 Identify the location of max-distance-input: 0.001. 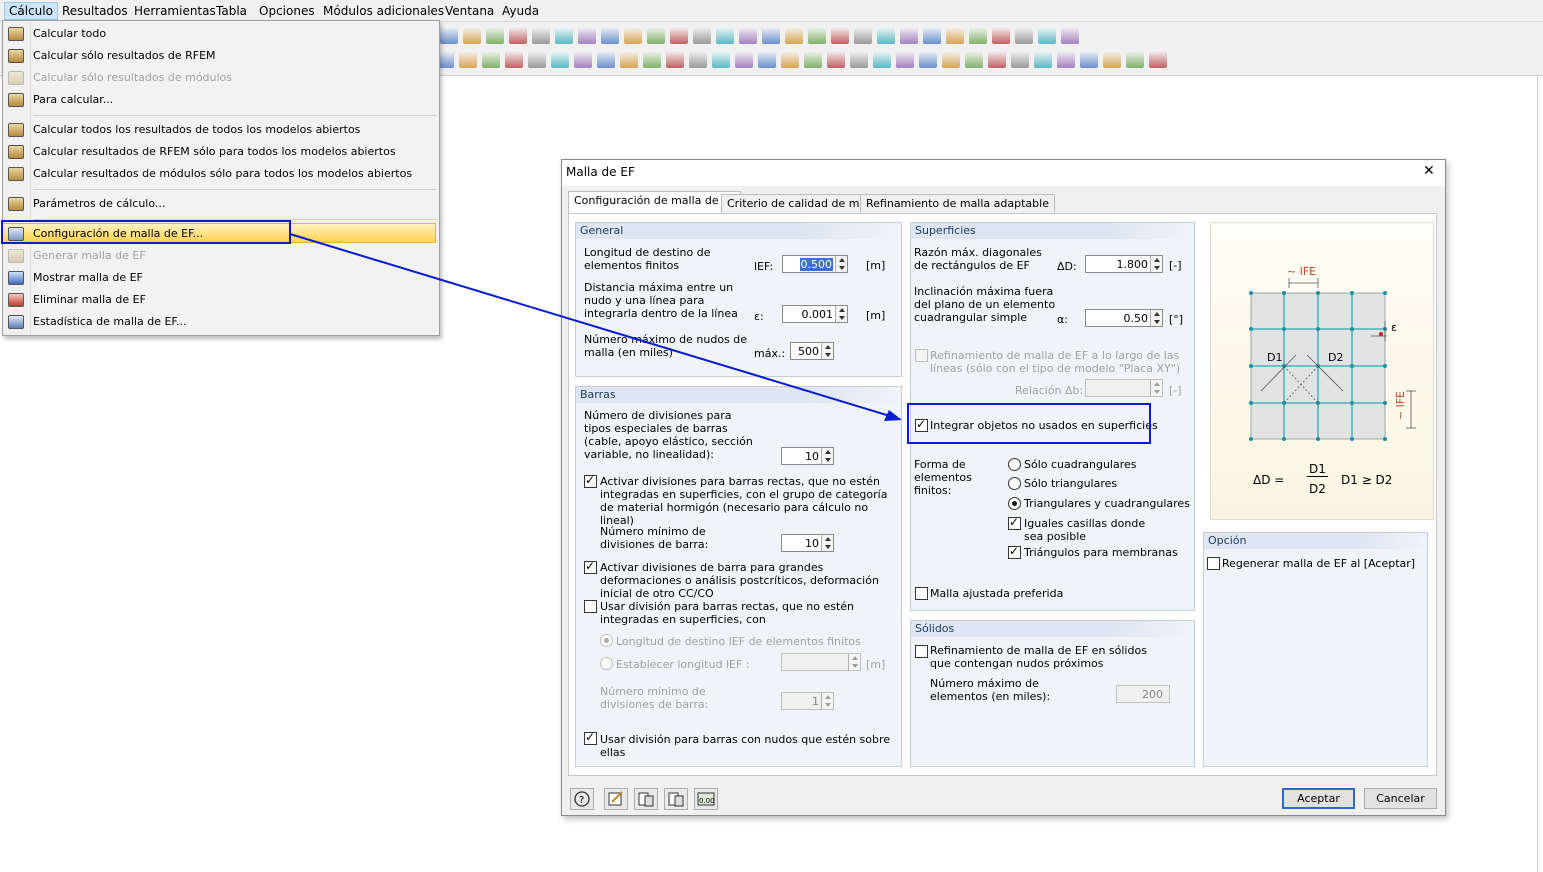
(815, 314).